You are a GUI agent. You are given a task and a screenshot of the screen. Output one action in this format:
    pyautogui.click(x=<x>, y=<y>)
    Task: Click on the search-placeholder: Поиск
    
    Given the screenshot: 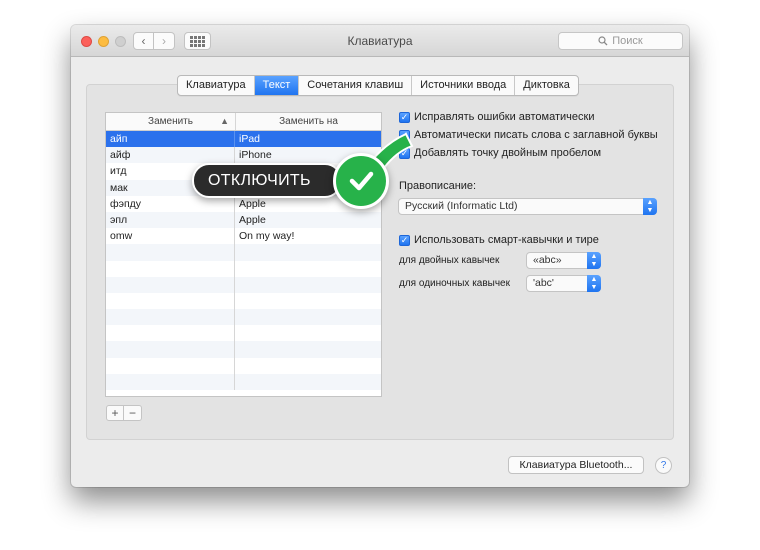 What is the action you would take?
    pyautogui.click(x=627, y=41)
    